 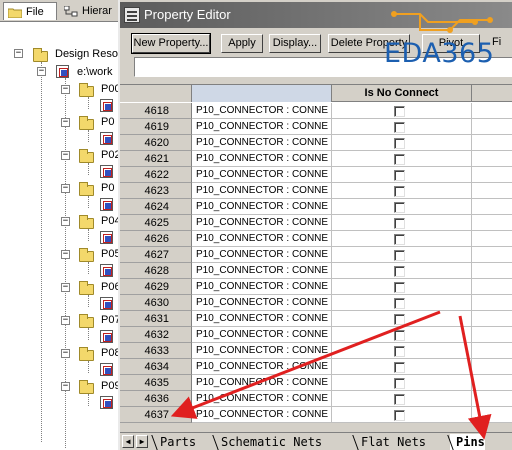 What do you see at coordinates (156, 111) in the screenshot?
I see `row-number: 4618` at bounding box center [156, 111].